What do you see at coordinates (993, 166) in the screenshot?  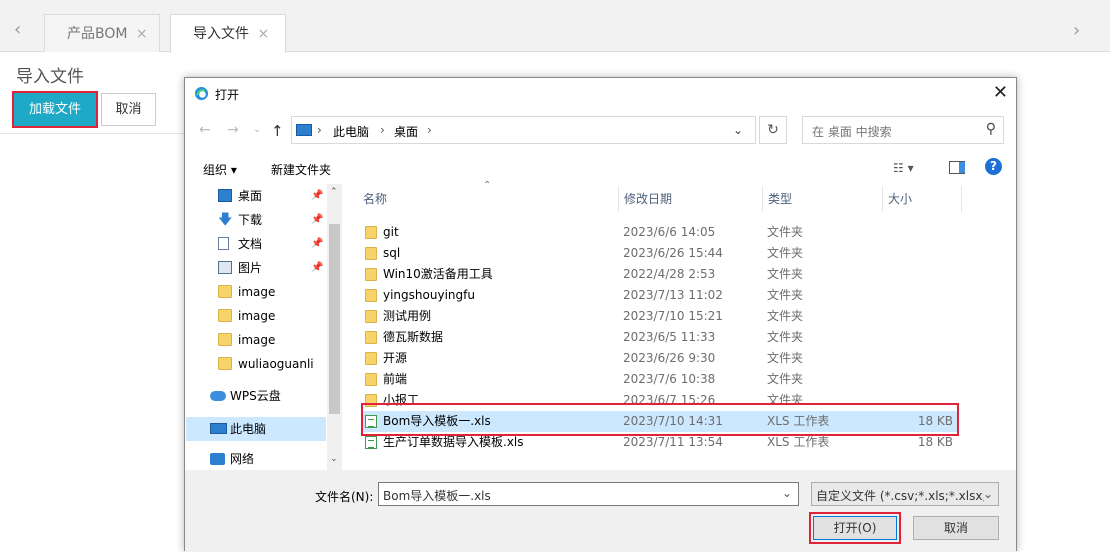 I see `help-icon: ?` at bounding box center [993, 166].